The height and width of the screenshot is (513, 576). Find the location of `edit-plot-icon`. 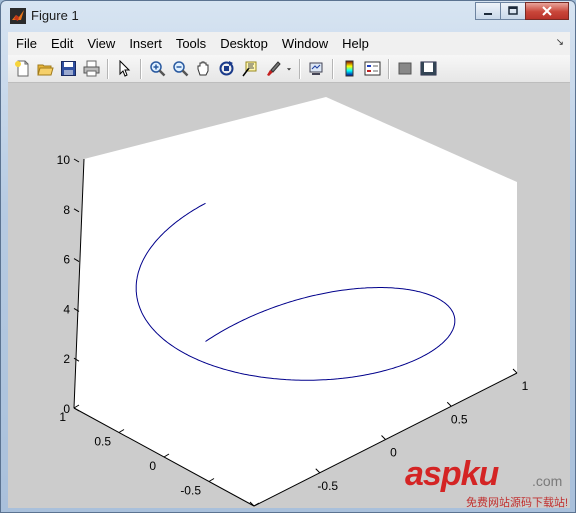

edit-plot-icon is located at coordinates (124, 68).